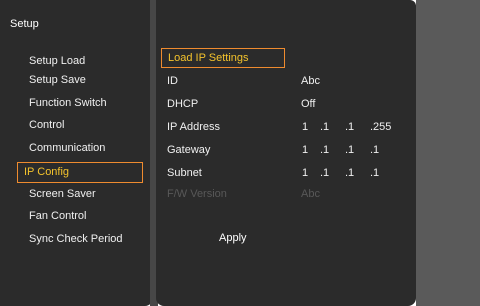 This screenshot has height=306, width=480. What do you see at coordinates (24, 24) in the screenshot?
I see `menu-title: Setup` at bounding box center [24, 24].